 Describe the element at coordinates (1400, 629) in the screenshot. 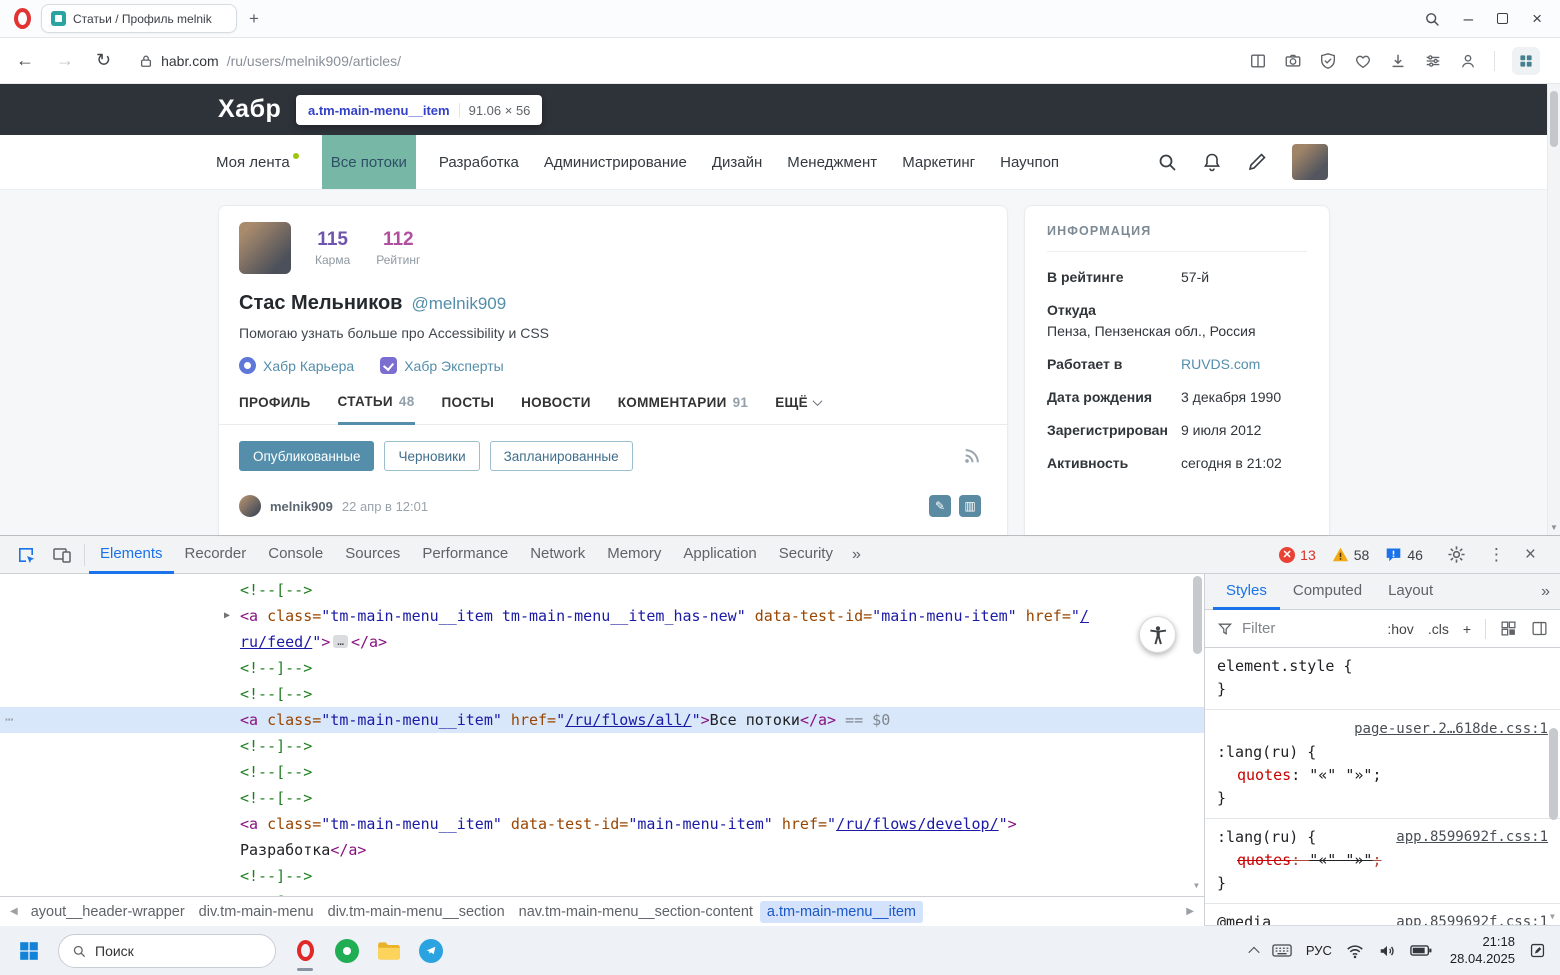

I see `styles-toggle-hov: :hov` at that location.